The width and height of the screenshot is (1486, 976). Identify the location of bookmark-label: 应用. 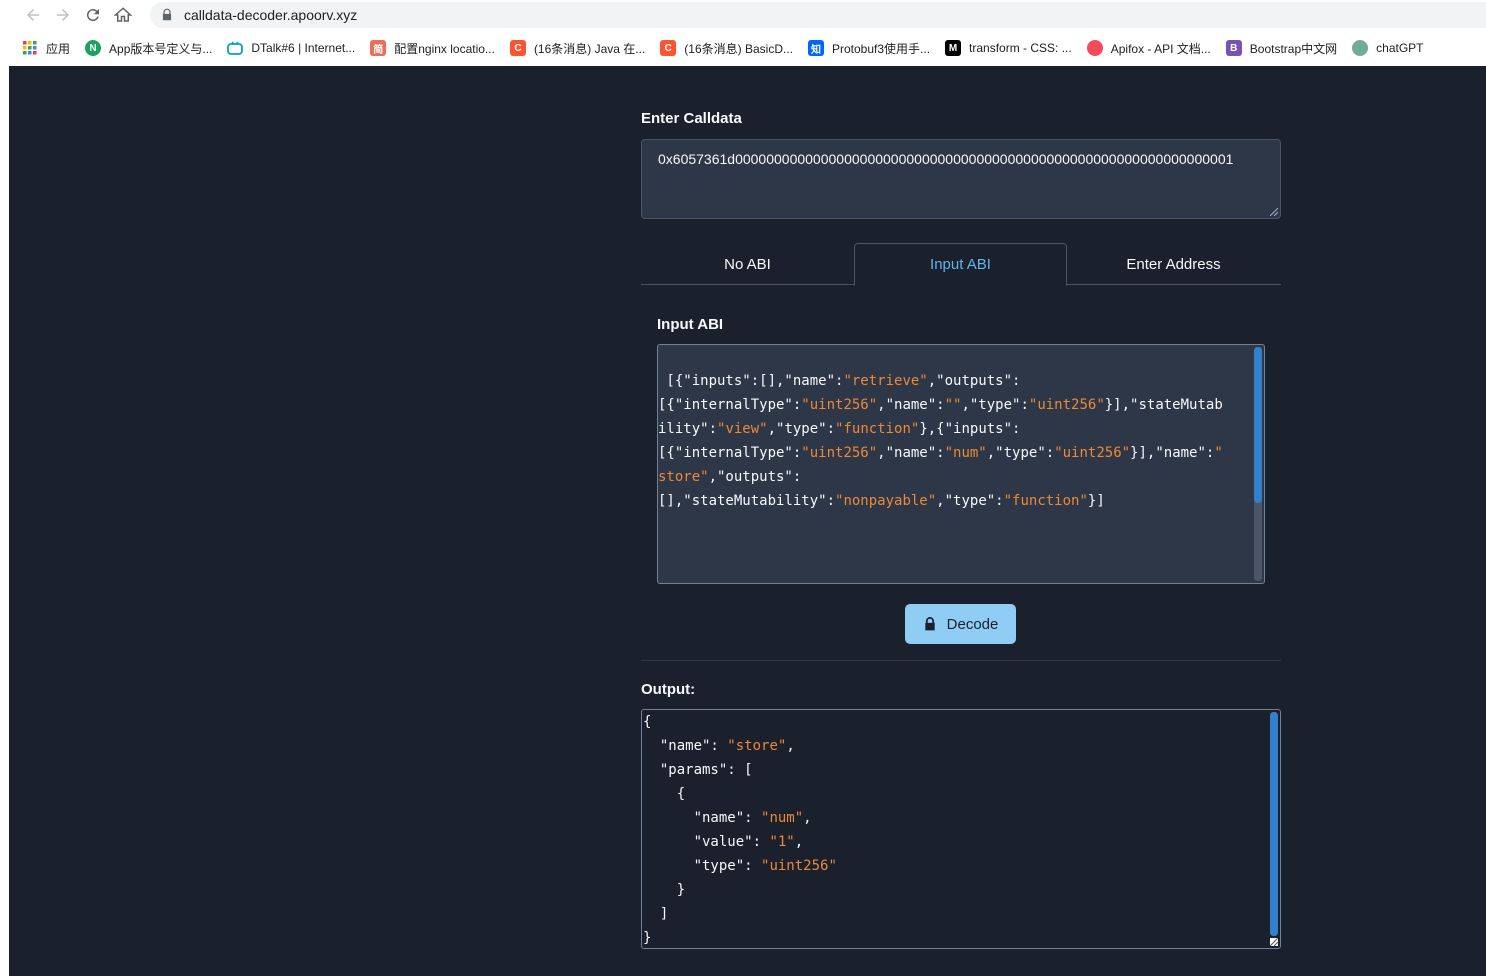
(58, 48).